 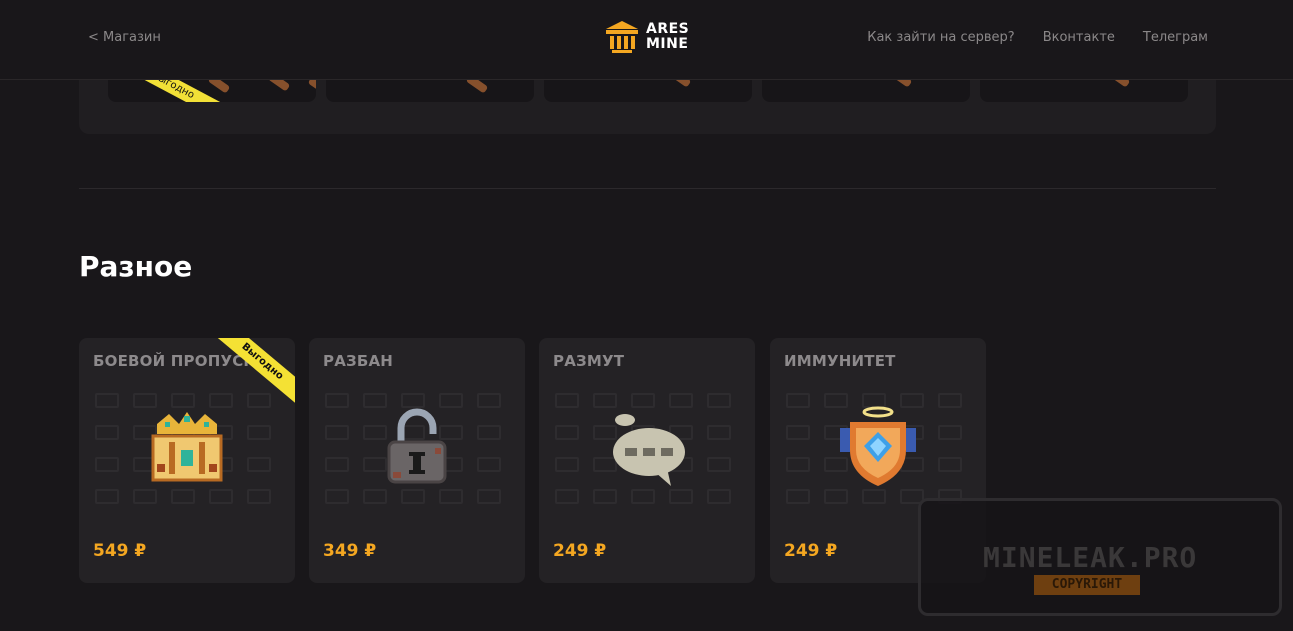 I want to click on product-card-battle-pass: БОЕВОЙ ПРОПУСК 549 ₽ Выгодно, so click(x=187, y=460).